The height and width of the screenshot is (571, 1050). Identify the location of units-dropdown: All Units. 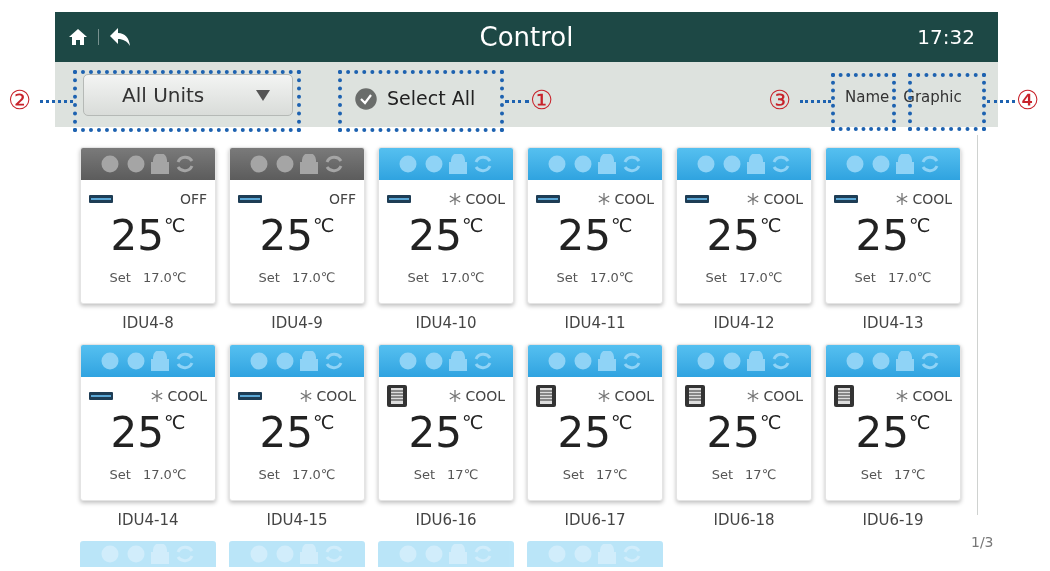
(188, 95).